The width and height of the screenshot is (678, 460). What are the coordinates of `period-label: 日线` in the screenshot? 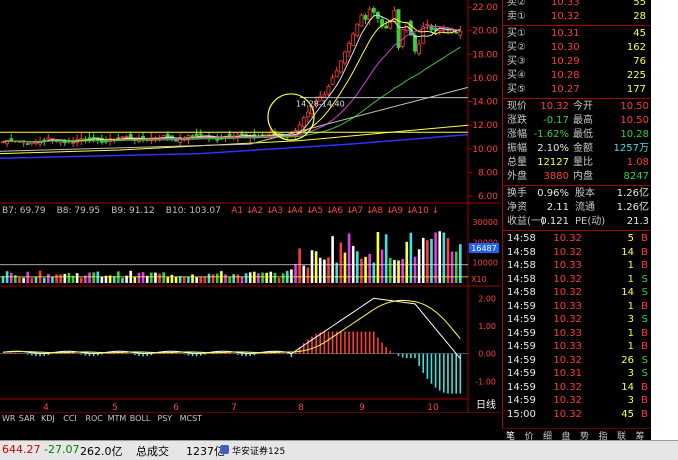 It's located at (486, 406).